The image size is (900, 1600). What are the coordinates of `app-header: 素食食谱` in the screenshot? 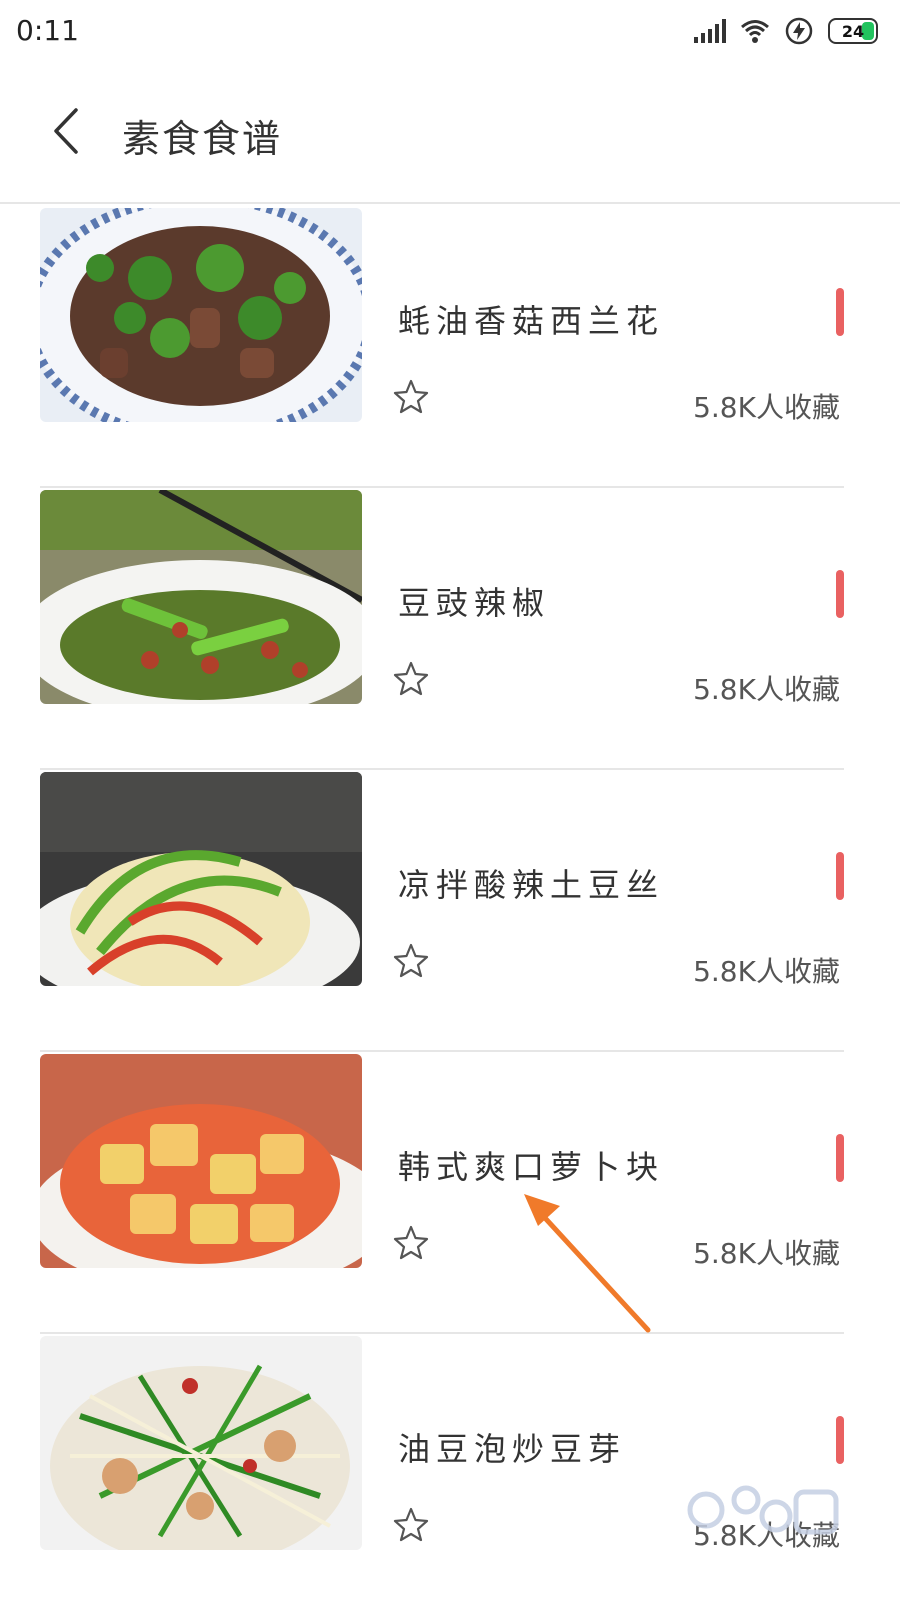 It's located at (450, 133).